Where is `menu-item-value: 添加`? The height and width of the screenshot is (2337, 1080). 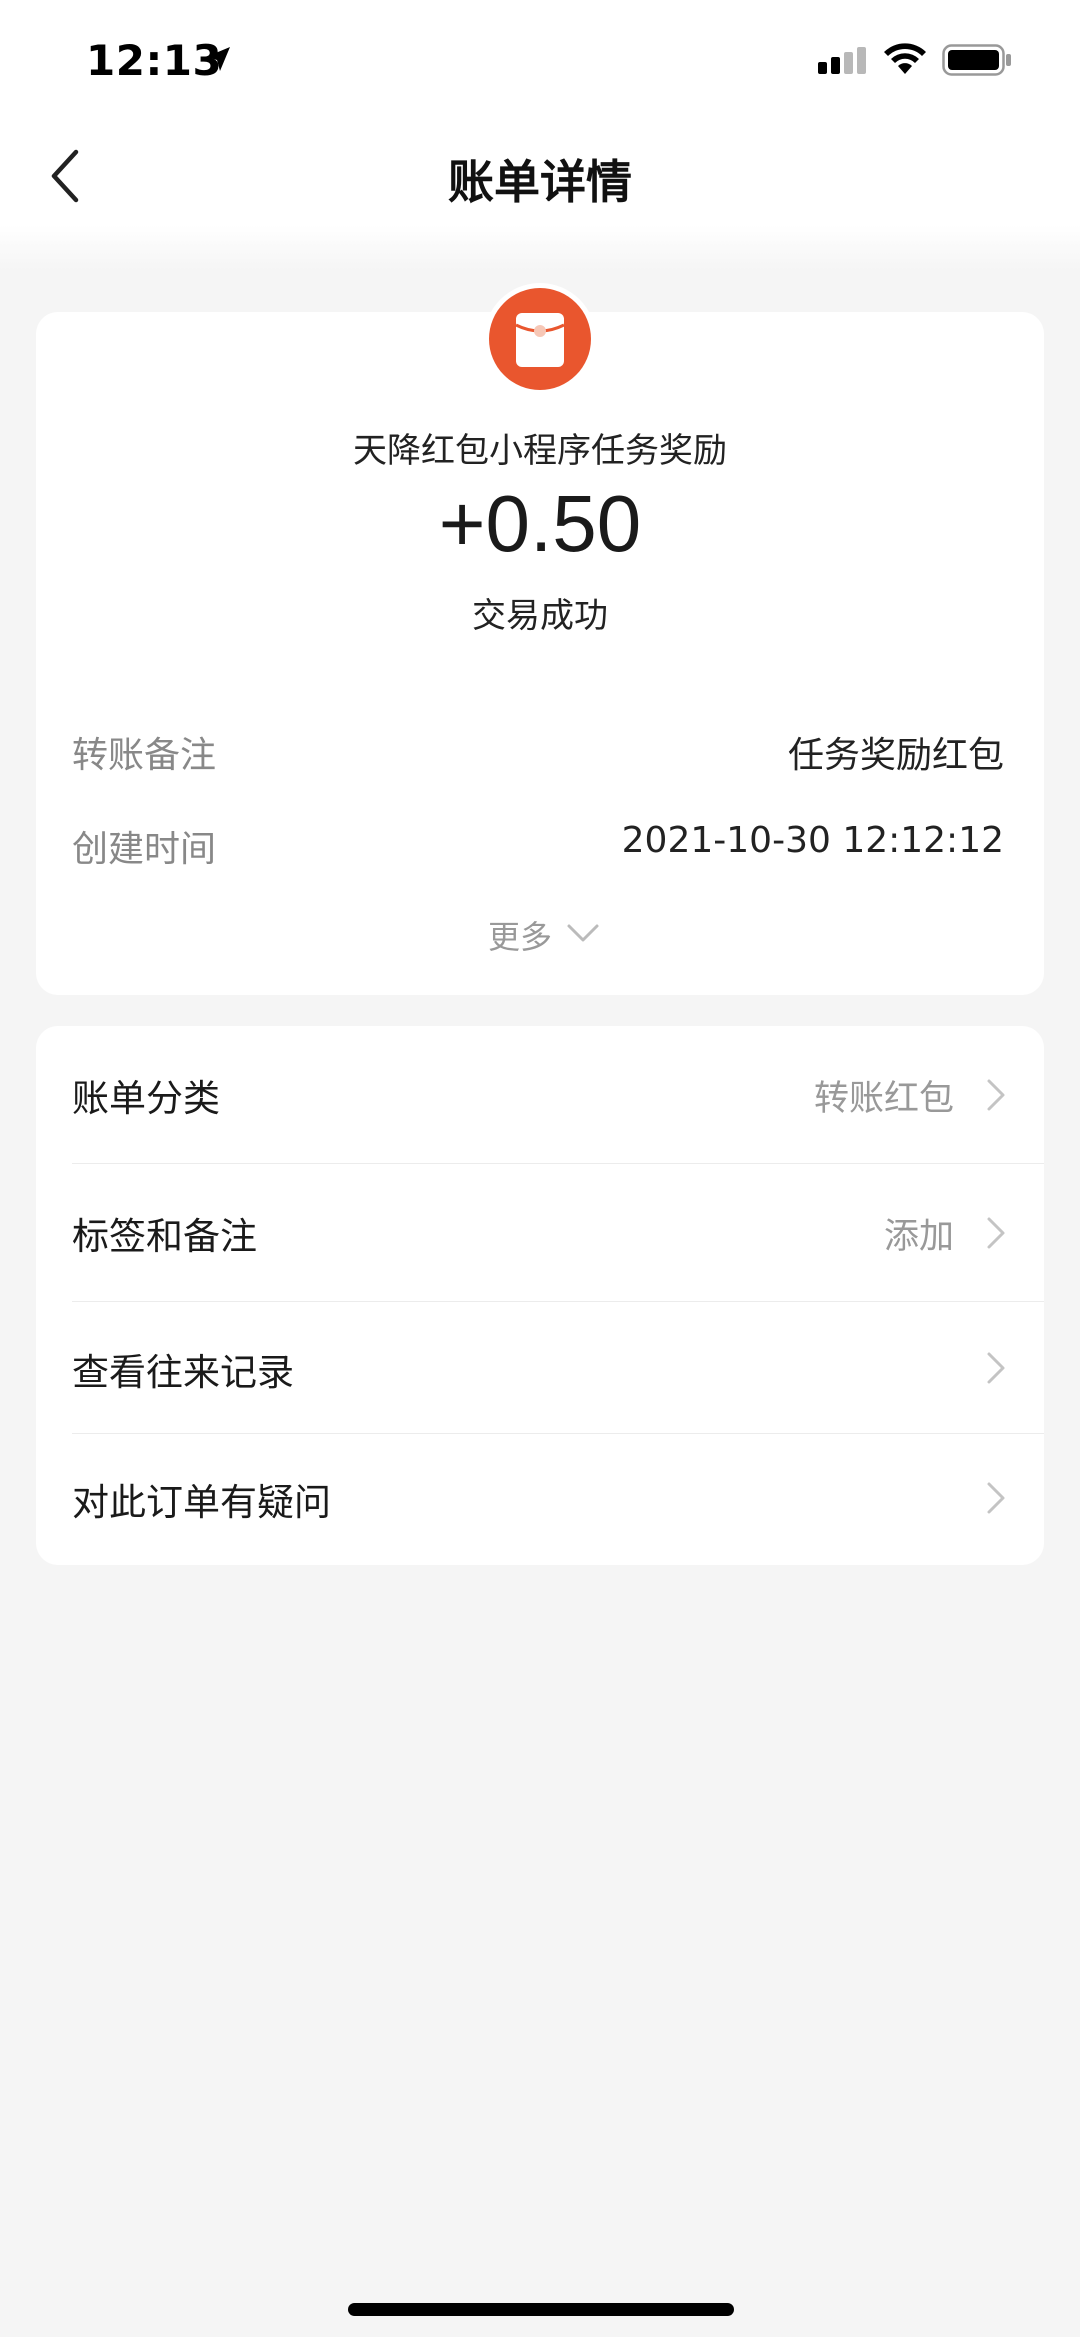
menu-item-value: 添加 is located at coordinates (918, 1237).